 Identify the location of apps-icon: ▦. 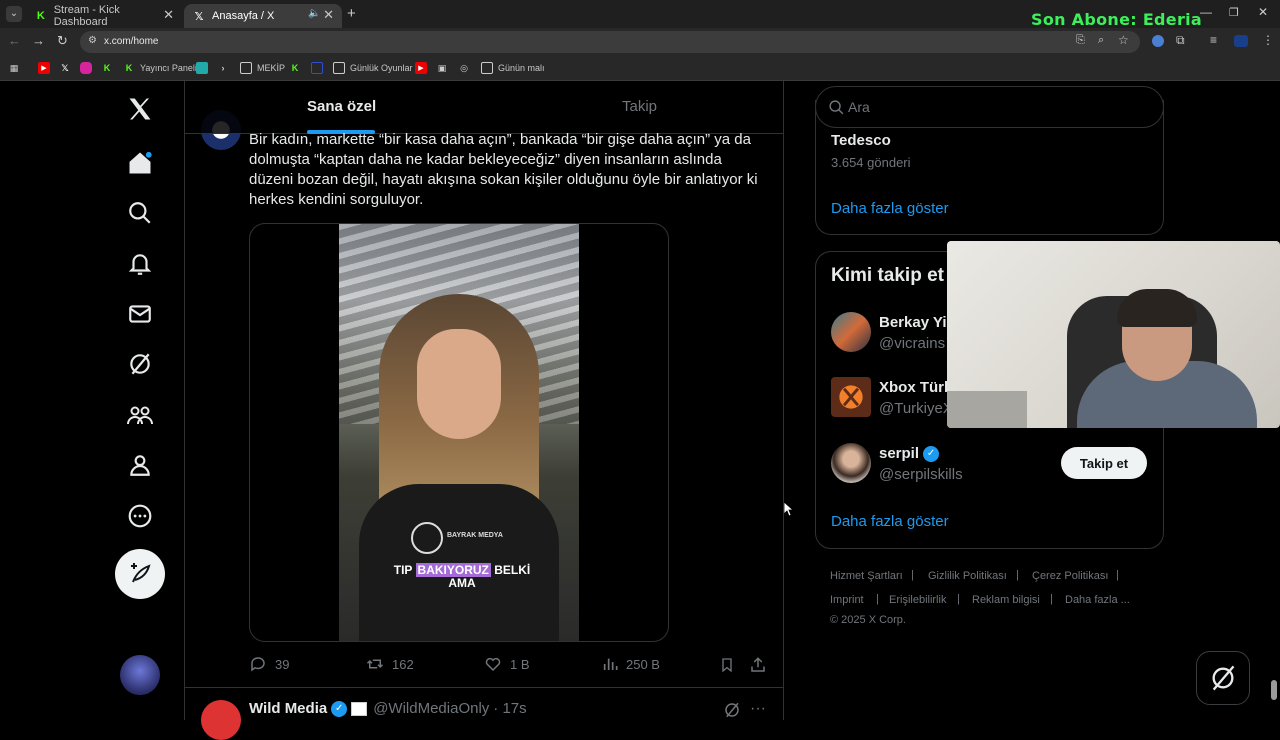
(16, 68).